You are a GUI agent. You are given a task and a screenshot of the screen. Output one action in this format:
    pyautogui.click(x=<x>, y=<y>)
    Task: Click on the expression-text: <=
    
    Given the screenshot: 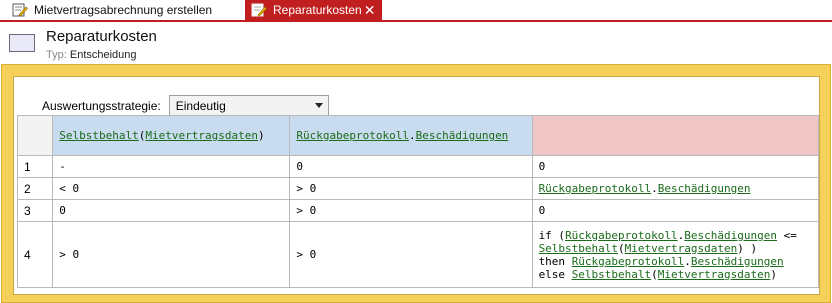 What is the action you would take?
    pyautogui.click(x=787, y=235)
    